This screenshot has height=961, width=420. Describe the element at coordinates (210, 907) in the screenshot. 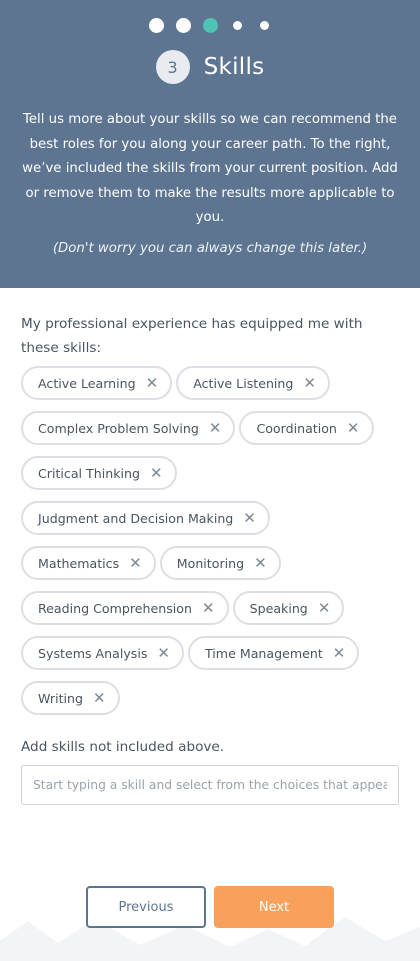

I see `step-navigation: Previous Next` at that location.